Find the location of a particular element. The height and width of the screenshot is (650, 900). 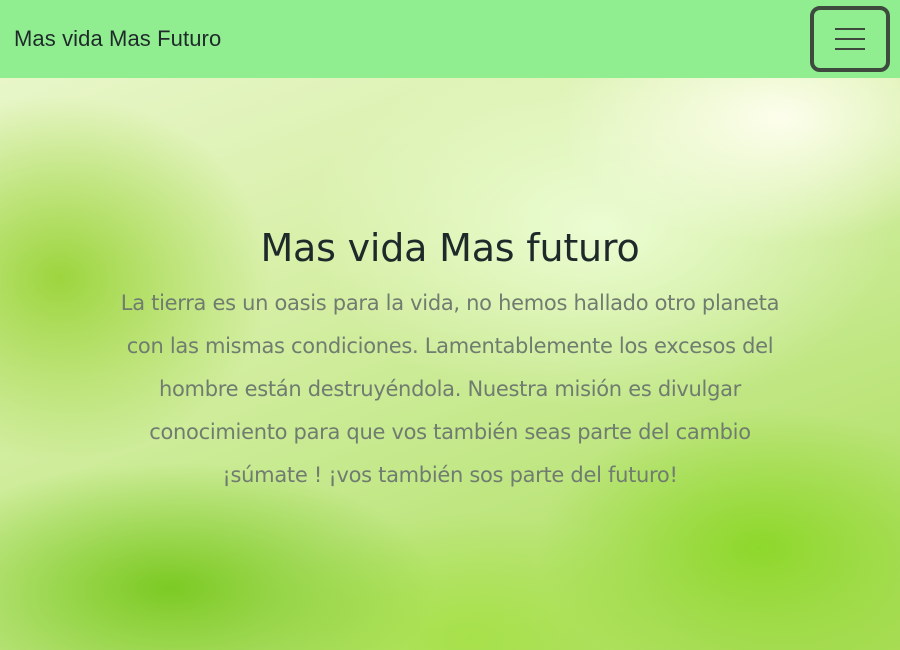

hero-title: Mas vida Mas futuro is located at coordinates (450, 248).